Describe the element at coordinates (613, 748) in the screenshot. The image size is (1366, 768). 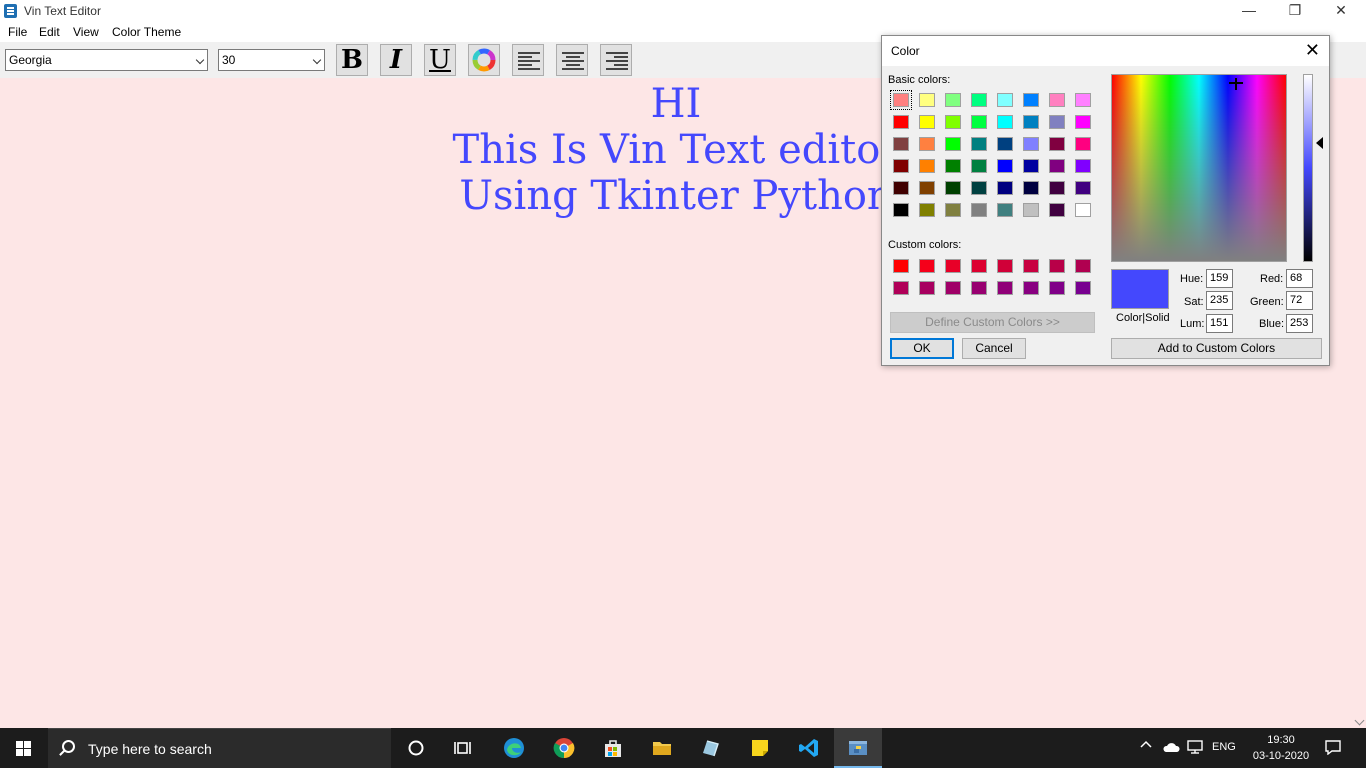
I see `store-button` at that location.